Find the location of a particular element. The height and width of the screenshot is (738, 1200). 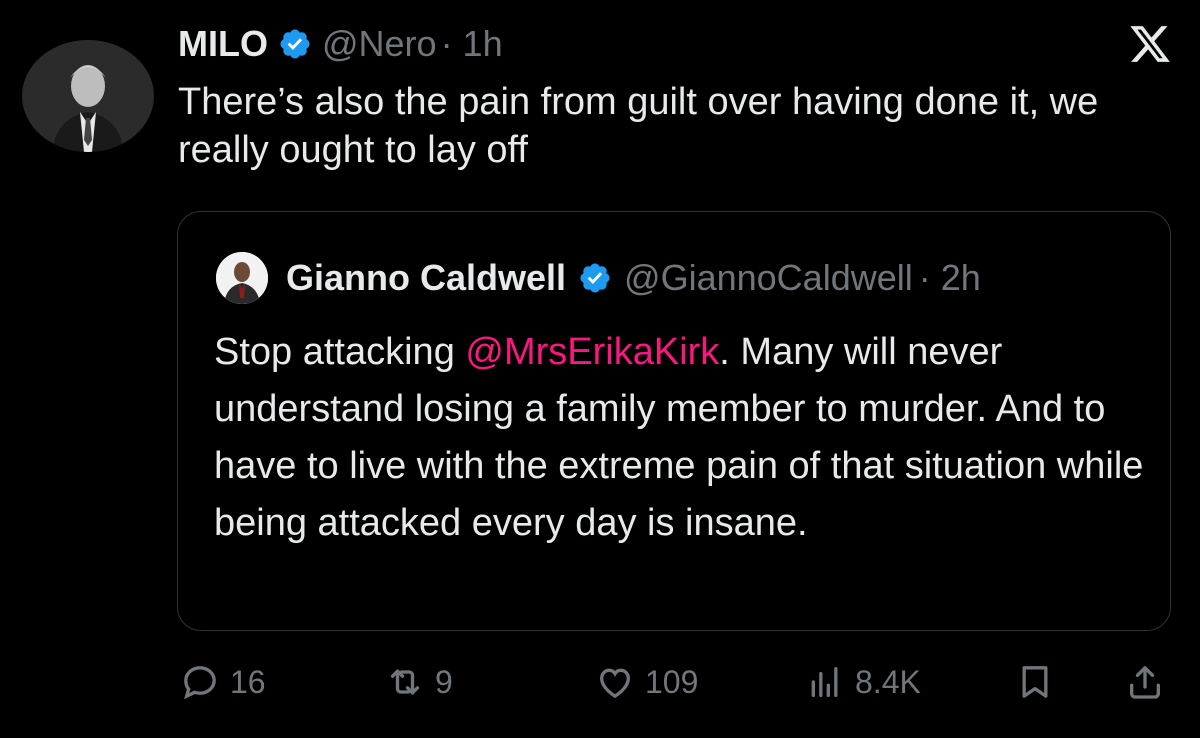

quoted-header: Gianno Caldwell @GiannoCaldwell · 2h is located at coordinates (598, 278).